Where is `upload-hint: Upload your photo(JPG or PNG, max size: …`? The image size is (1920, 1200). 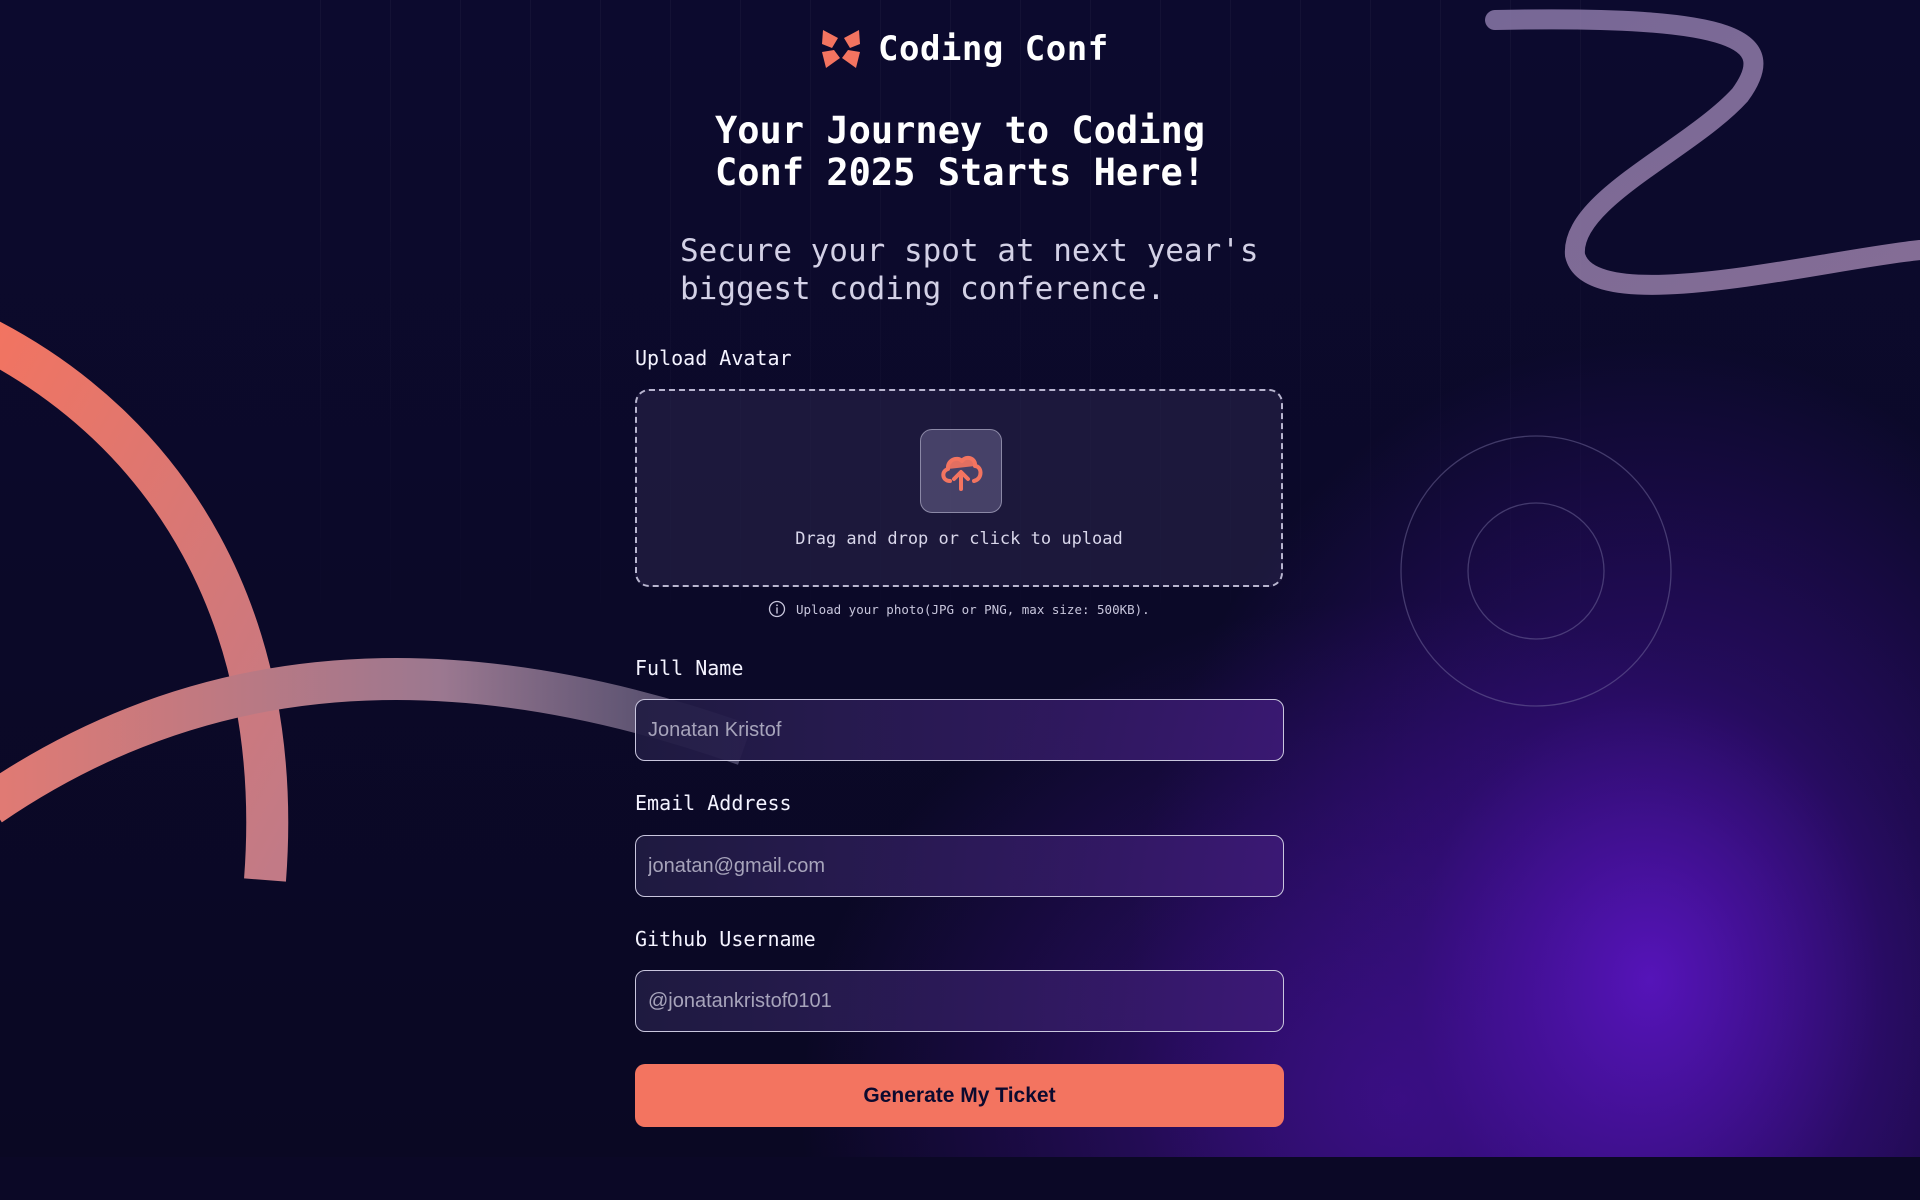
upload-hint: Upload your photo(JPG or PNG, max size: … is located at coordinates (959, 609).